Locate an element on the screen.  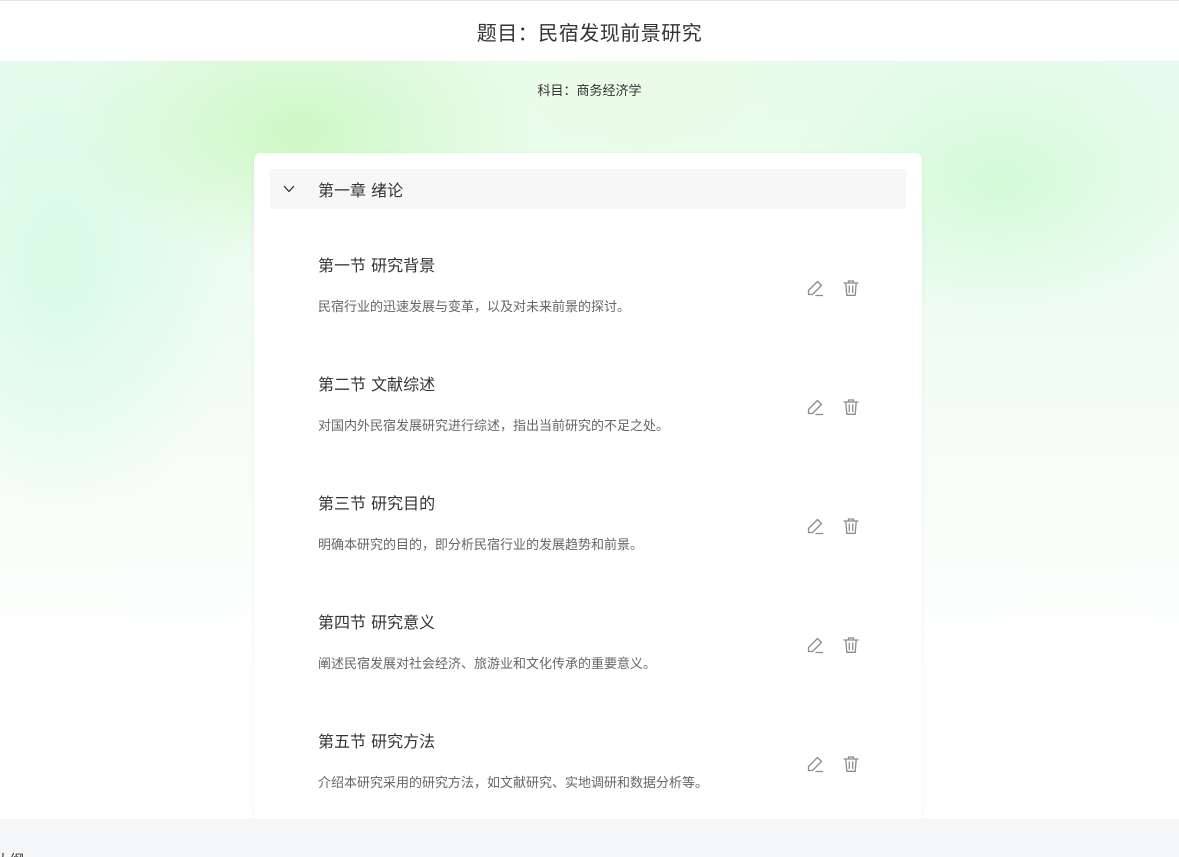
section-description: 阐述民宿发展对社会经济、旅游业和文化传承的重要意义。 is located at coordinates (487, 664).